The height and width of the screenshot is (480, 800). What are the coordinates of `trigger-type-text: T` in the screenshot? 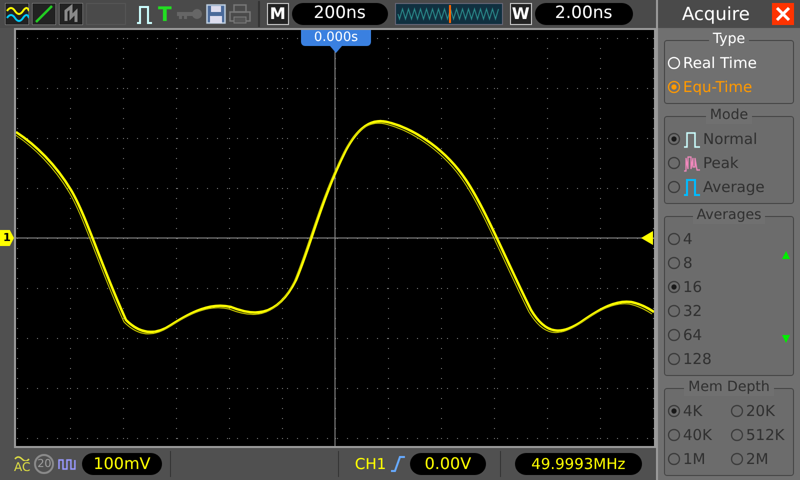 It's located at (165, 14).